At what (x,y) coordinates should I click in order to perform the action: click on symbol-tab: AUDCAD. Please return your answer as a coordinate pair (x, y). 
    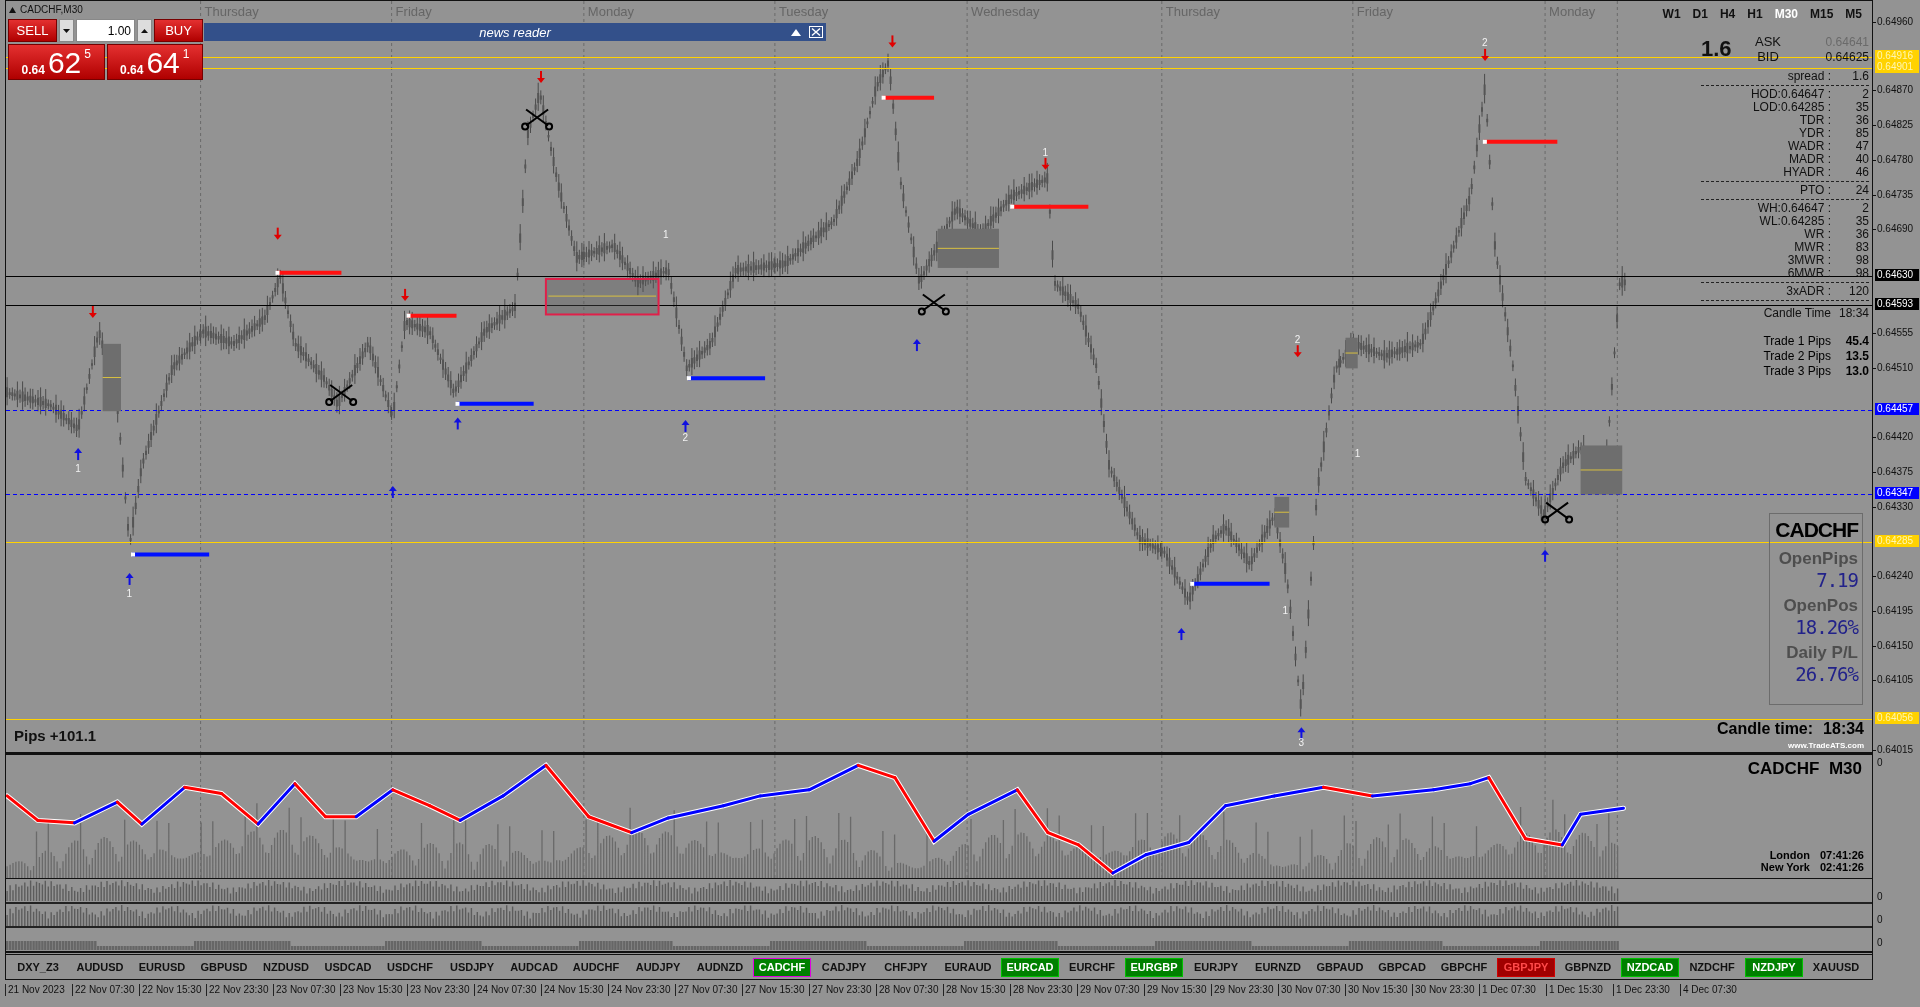
    Looking at the image, I should click on (534, 967).